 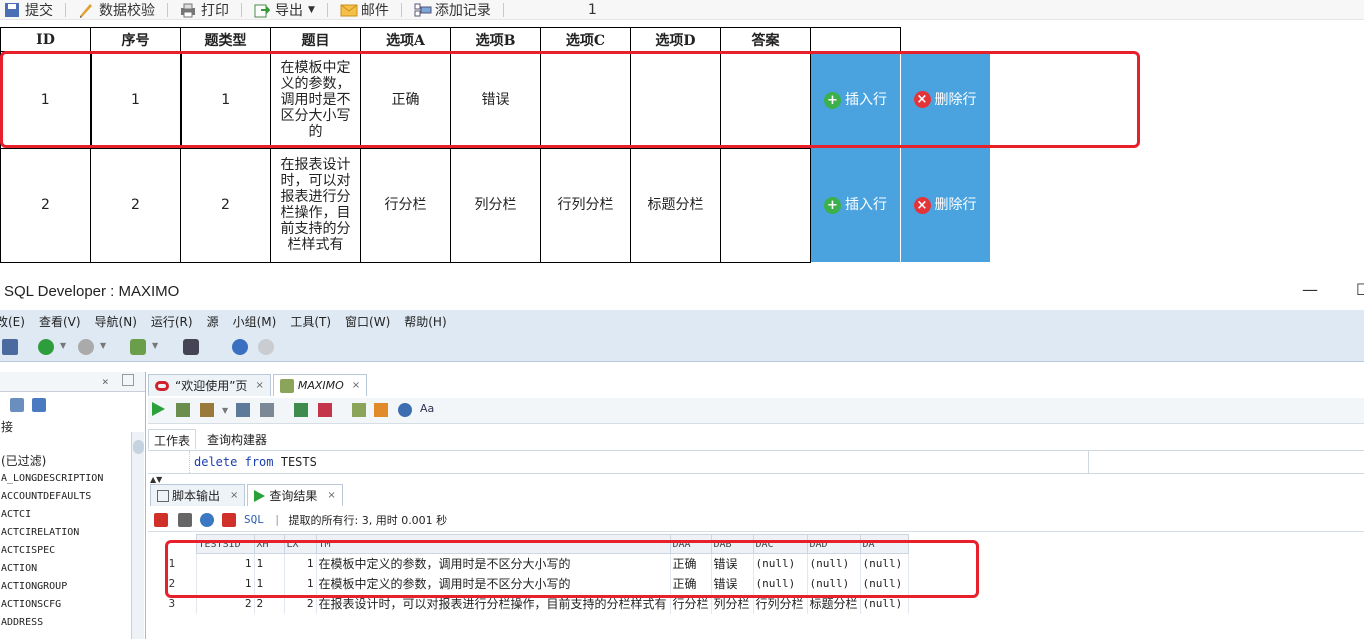 I want to click on sql-keyword-from: from, so click(x=259, y=462).